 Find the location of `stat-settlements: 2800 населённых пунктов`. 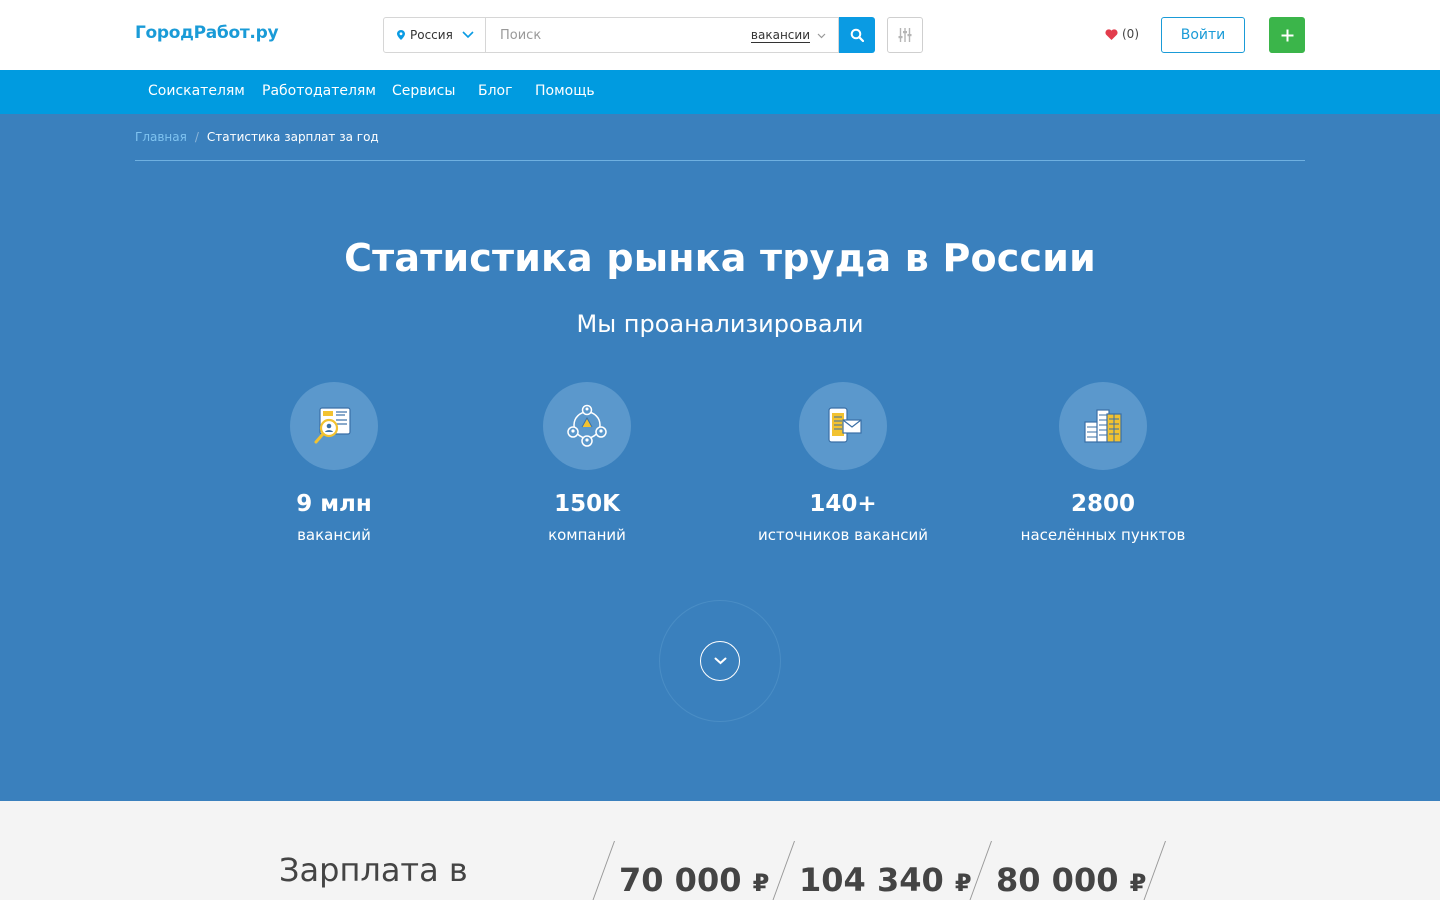

stat-settlements: 2800 населённых пунктов is located at coordinates (1103, 464).